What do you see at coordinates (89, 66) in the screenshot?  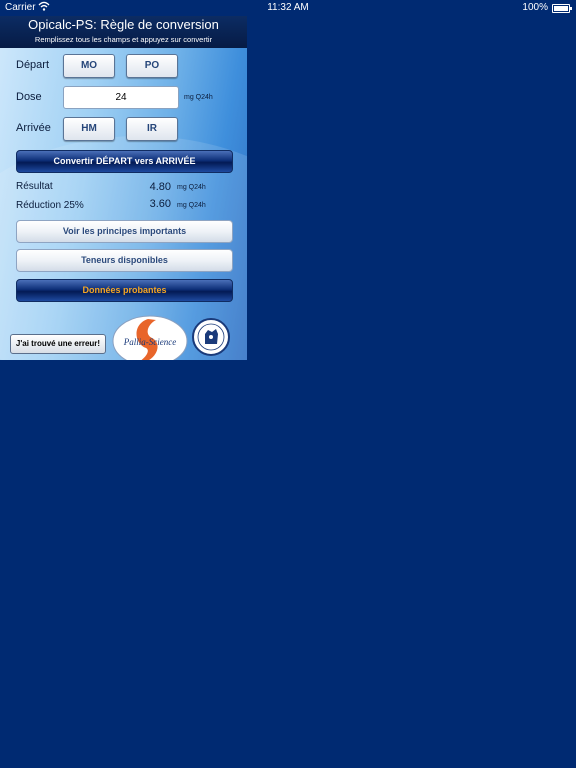 I see `depart-mo-button: MO` at bounding box center [89, 66].